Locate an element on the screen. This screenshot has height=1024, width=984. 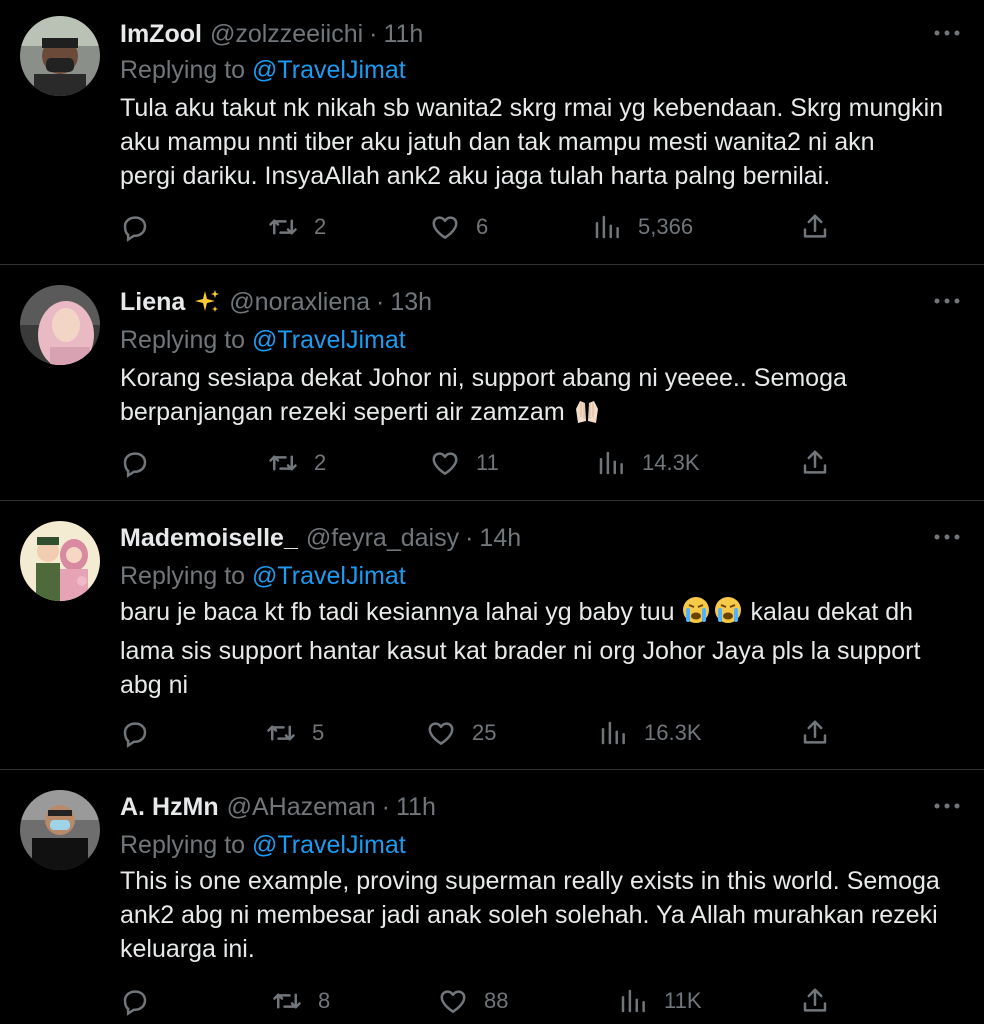
retweet-button: 5 is located at coordinates (295, 733).